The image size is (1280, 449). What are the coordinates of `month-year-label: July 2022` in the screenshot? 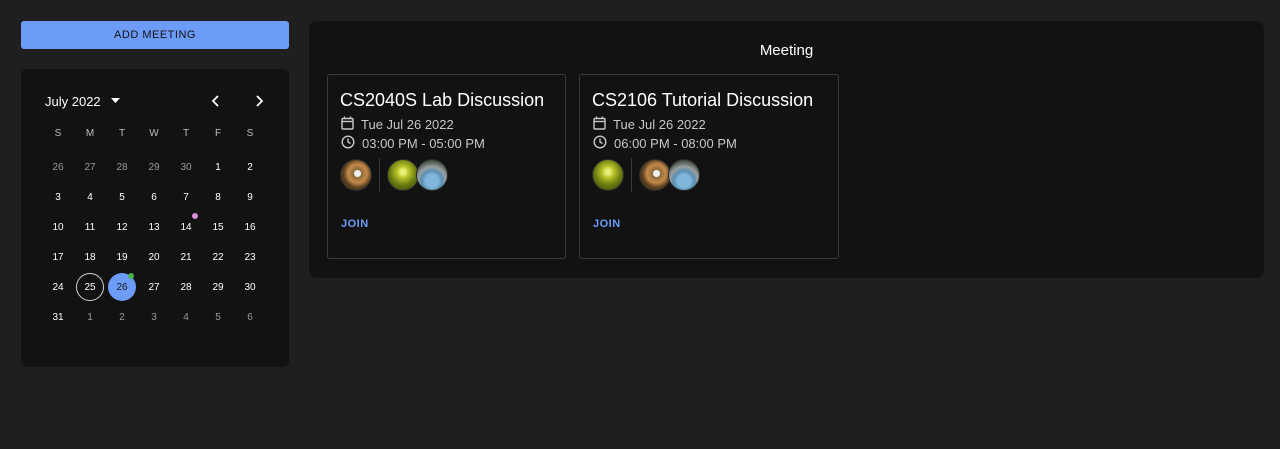 It's located at (73, 101).